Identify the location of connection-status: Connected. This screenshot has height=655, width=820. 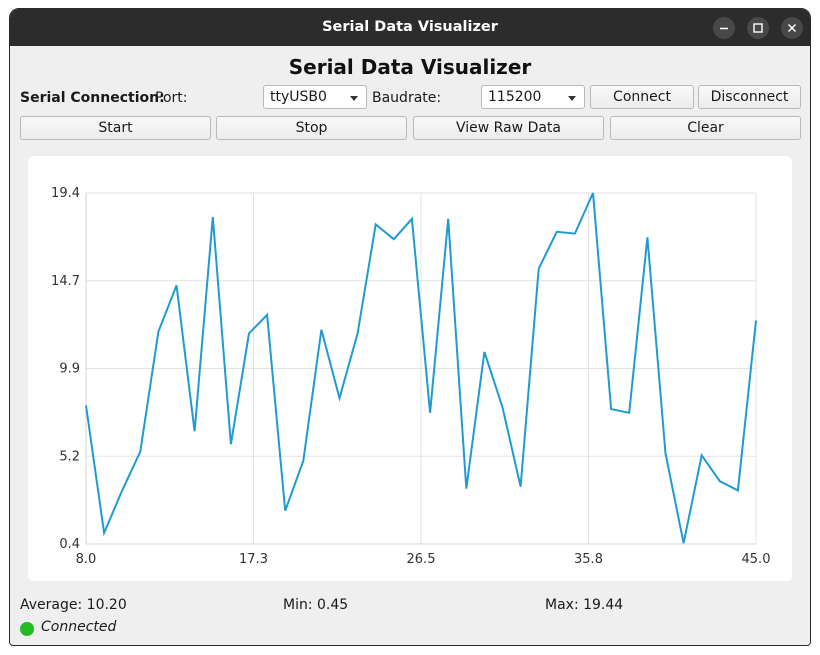
(79, 627).